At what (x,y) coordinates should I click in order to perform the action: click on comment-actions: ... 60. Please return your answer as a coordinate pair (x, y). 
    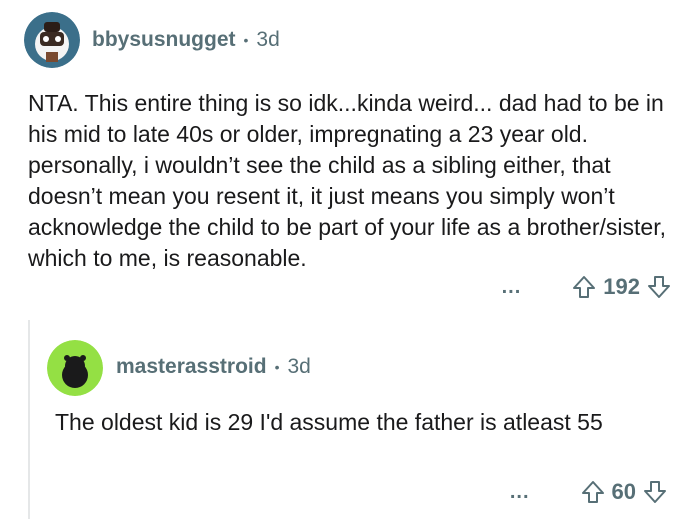
    Looking at the image, I should click on (589, 492).